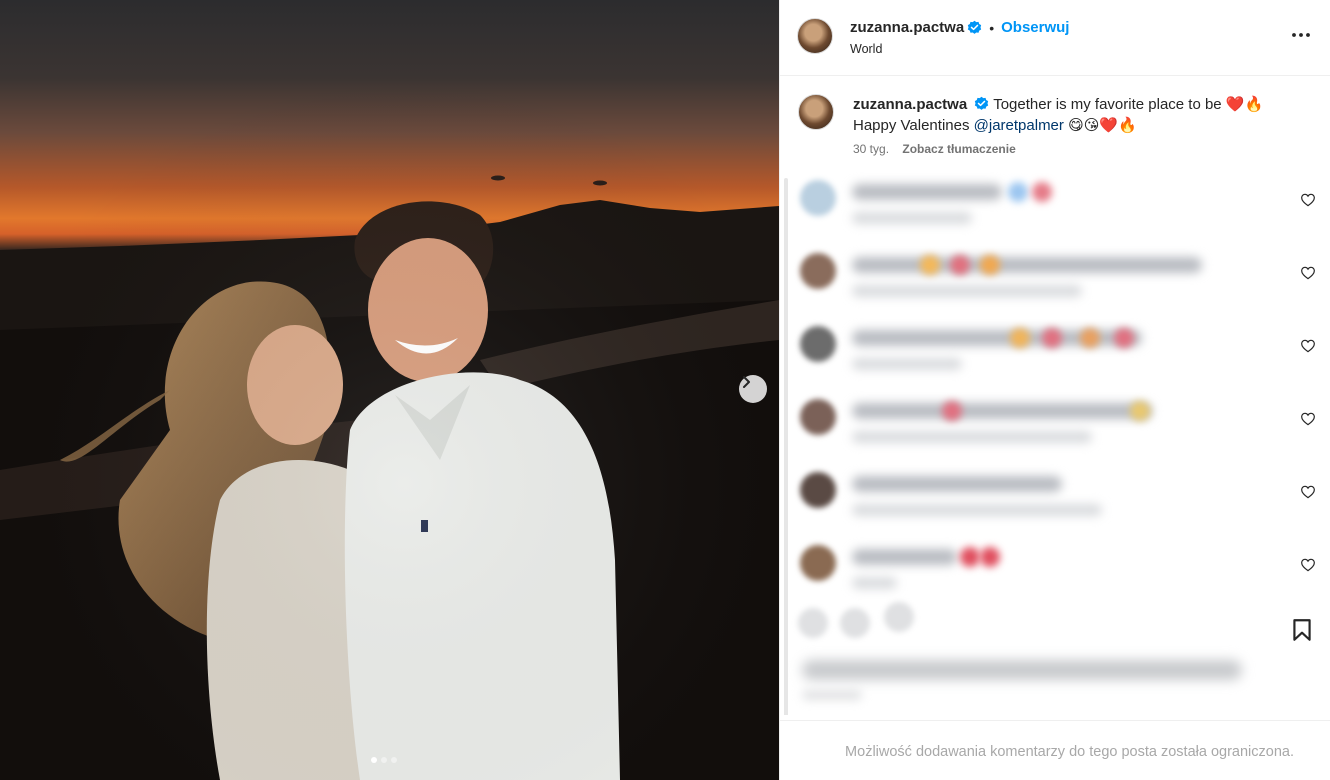 This screenshot has width=1330, height=780. What do you see at coordinates (899, 617) in the screenshot?
I see `share-action-blurred` at bounding box center [899, 617].